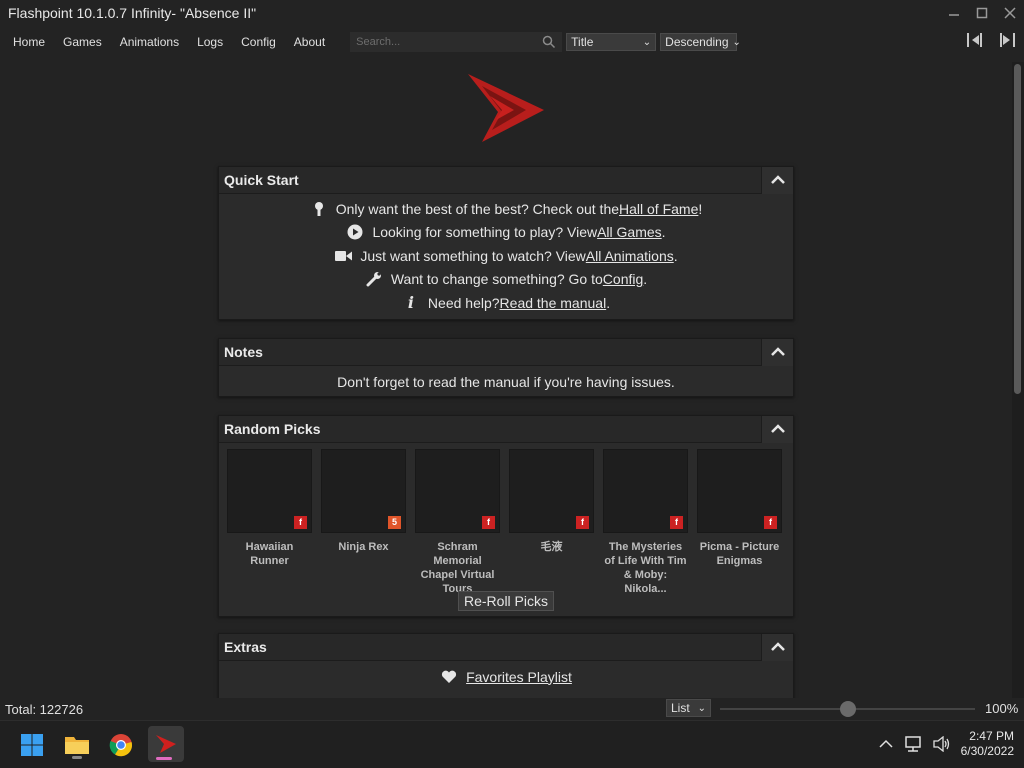  Describe the element at coordinates (847, 709) in the screenshot. I see `zoom-slider-thumb` at that location.